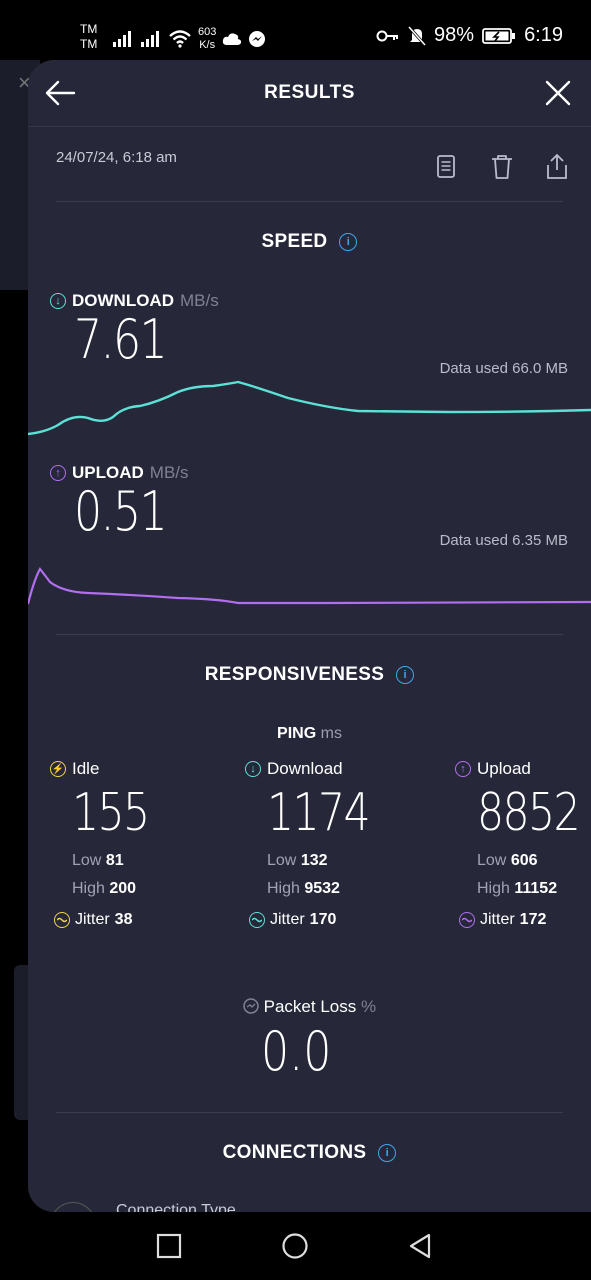 Image resolution: width=591 pixels, height=1280 pixels. What do you see at coordinates (296, 1051) in the screenshot?
I see `packet-loss-value: 0.0` at bounding box center [296, 1051].